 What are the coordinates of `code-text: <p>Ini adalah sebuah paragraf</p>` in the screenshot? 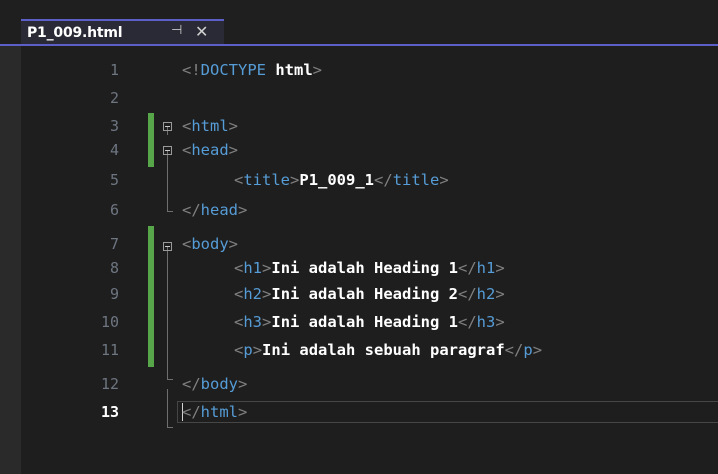 It's located at (388, 350).